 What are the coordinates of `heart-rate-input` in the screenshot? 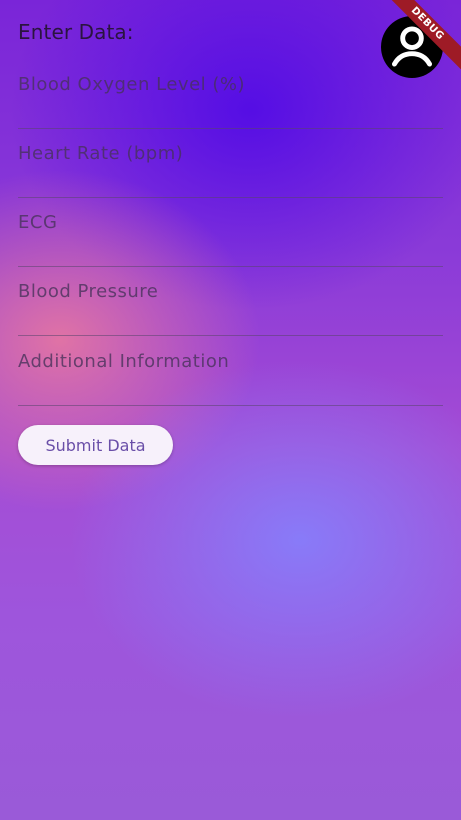 It's located at (228, 153).